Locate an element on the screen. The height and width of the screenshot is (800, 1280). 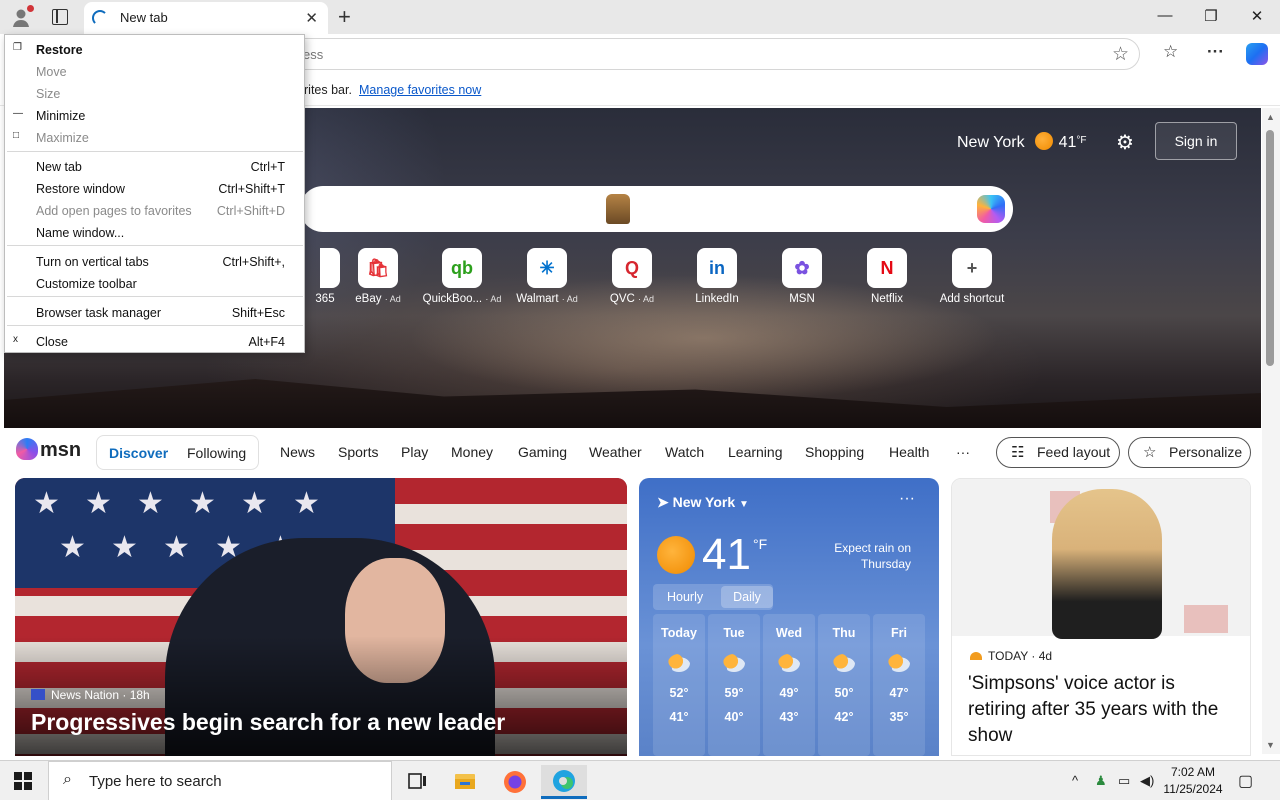
menu-item-minimize: — Minimize is located at coordinates (155, 115).